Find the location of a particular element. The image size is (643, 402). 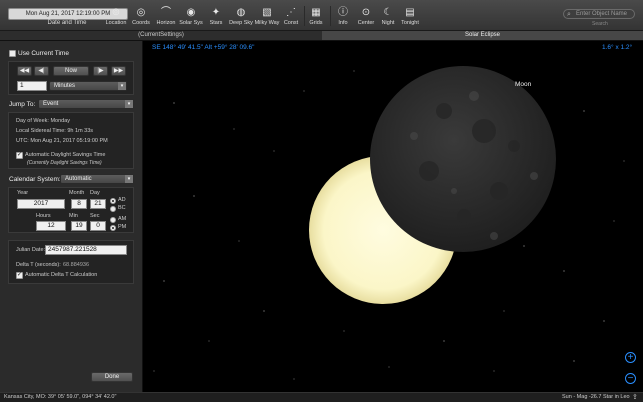

day-label: Day is located at coordinates (95, 193).